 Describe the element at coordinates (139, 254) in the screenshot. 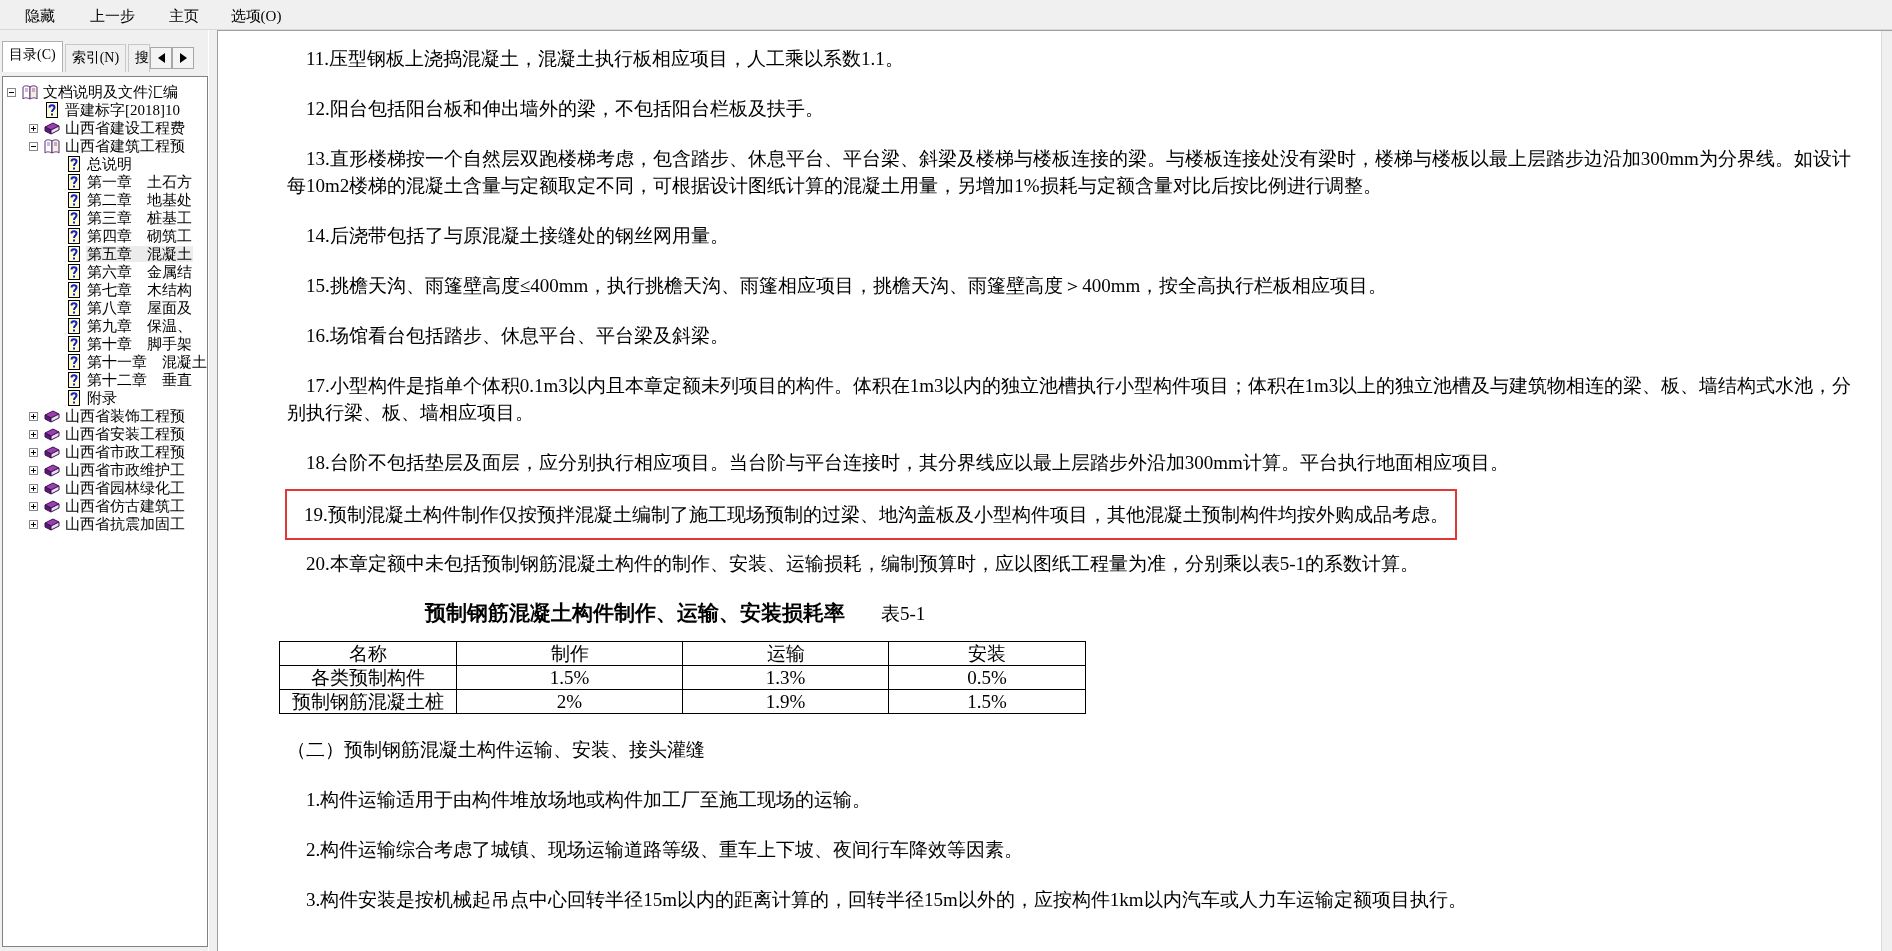

I see `tree-item: 第五章 混凝土` at that location.